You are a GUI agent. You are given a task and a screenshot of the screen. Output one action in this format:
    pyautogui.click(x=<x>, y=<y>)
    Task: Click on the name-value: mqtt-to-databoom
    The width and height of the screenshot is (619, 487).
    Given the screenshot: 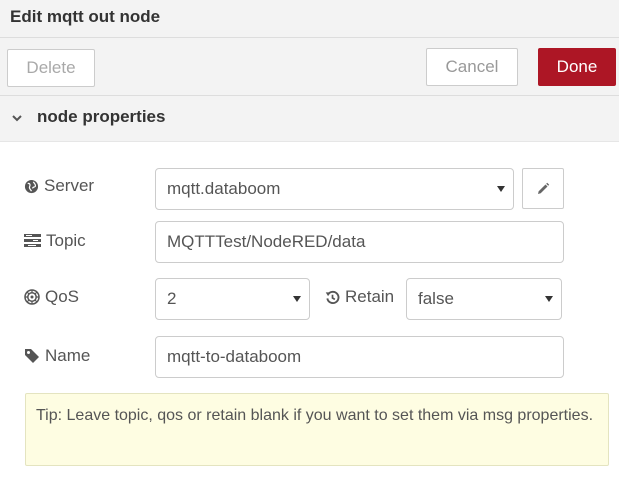 What is the action you would take?
    pyautogui.click(x=234, y=356)
    